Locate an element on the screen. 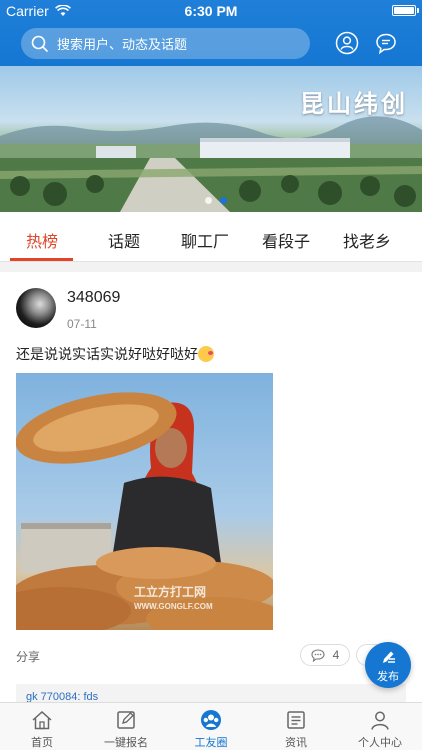 The width and height of the screenshot is (422, 750). category-tabs: 热榜 话题 聊工厂 看段子 找老乡 is located at coordinates (211, 237).